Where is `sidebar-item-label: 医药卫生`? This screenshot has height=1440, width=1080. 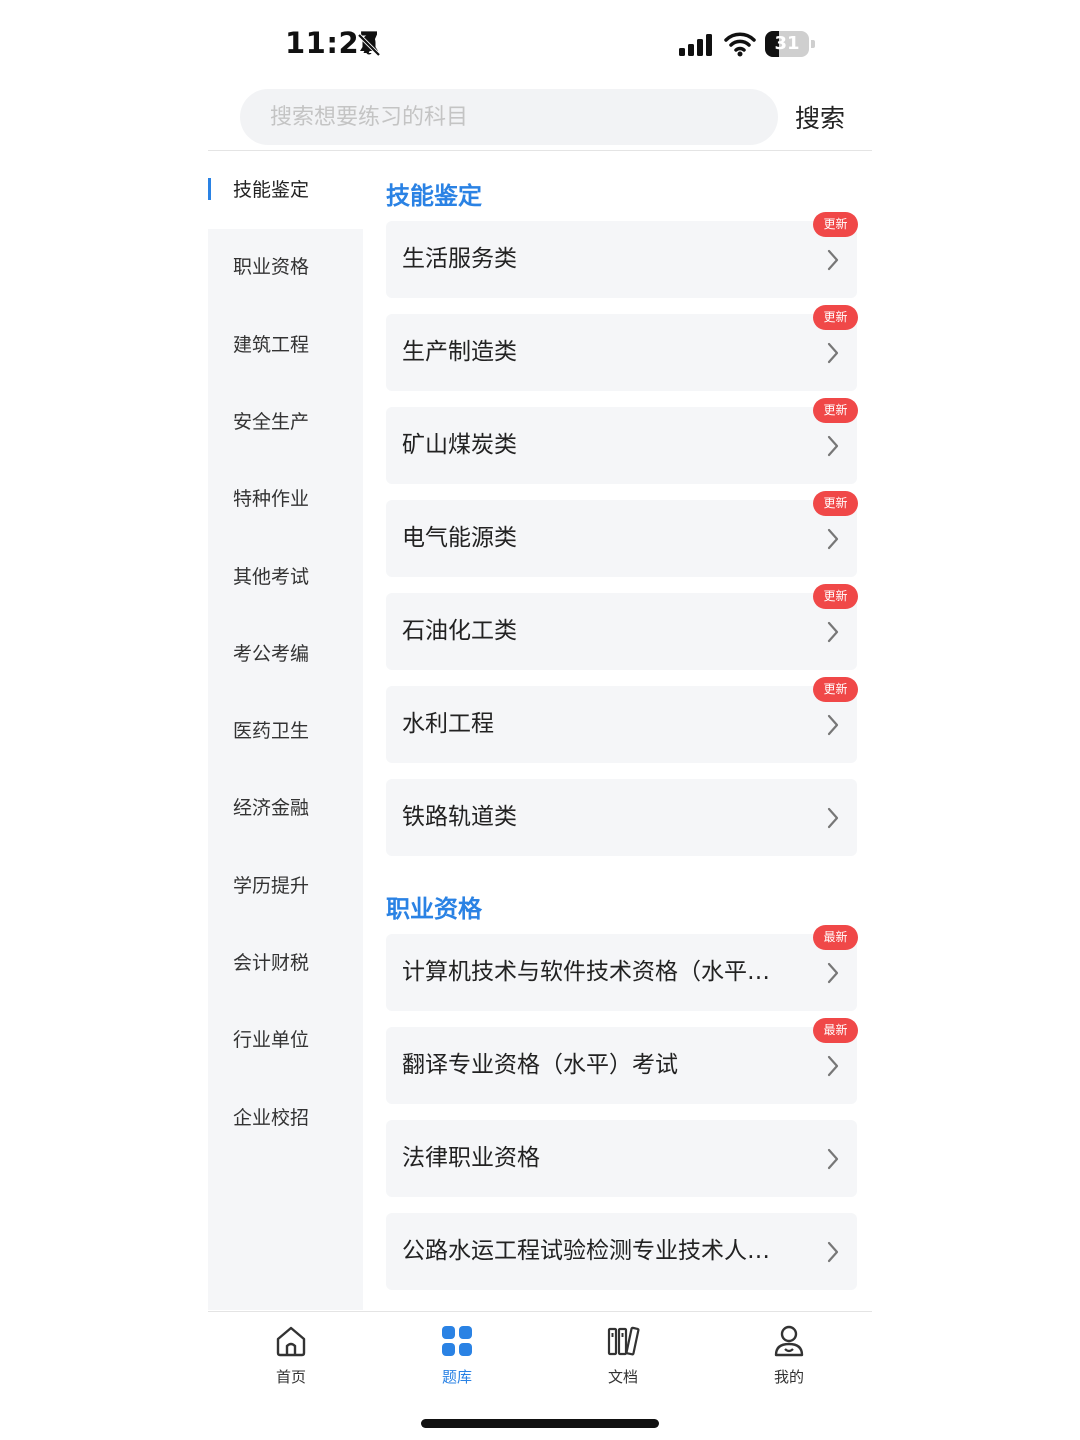 sidebar-item-label: 医药卫生 is located at coordinates (271, 731).